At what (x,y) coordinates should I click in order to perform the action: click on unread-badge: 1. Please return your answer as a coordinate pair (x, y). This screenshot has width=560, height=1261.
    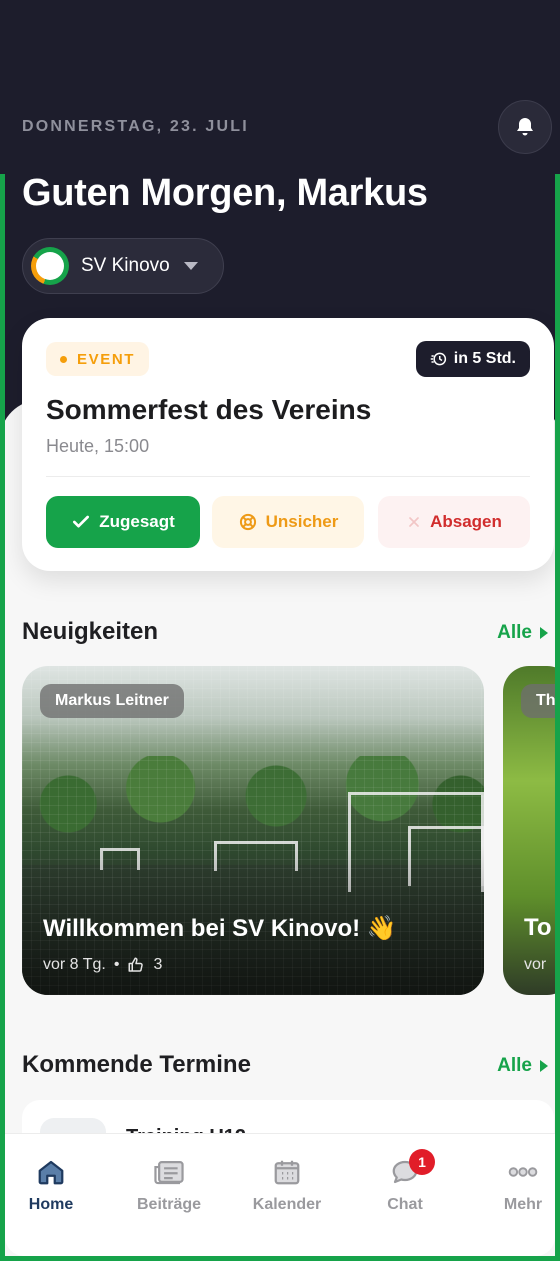
    Looking at the image, I should click on (422, 1162).